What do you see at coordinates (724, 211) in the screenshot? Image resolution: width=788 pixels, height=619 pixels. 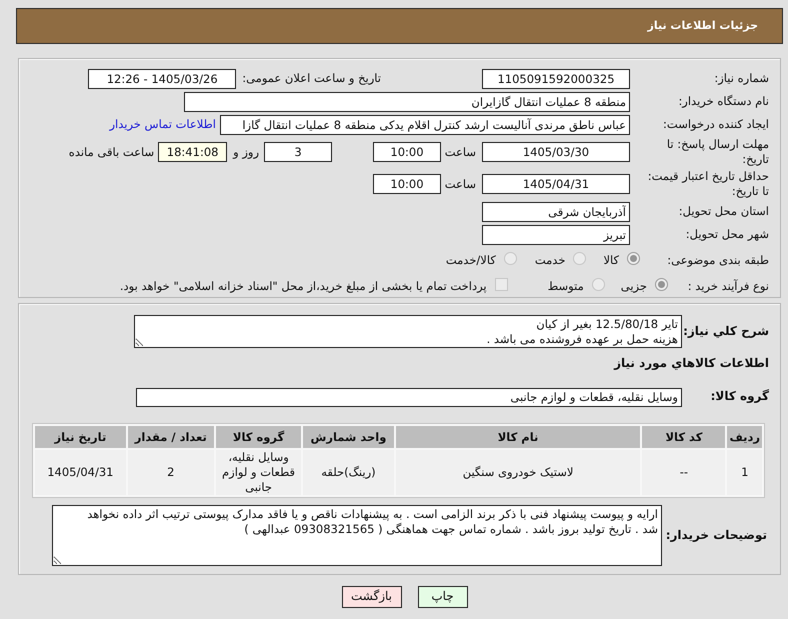 I see `field-label: استان محل تحویل:` at bounding box center [724, 211].